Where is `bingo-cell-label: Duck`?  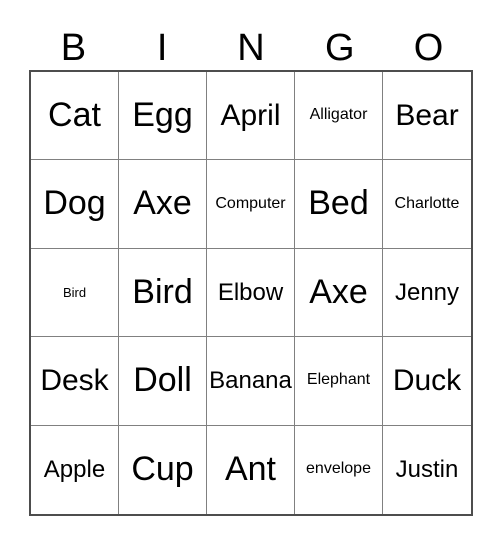
bingo-cell-label: Duck is located at coordinates (427, 381).